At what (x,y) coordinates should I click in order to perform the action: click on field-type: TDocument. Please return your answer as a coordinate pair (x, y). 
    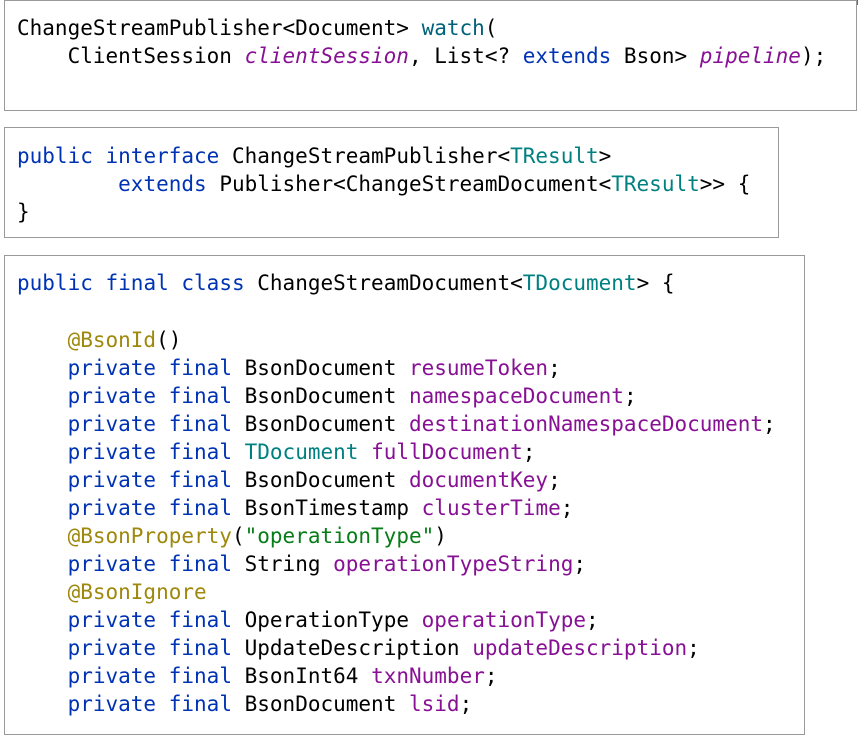
    Looking at the image, I should click on (301, 452).